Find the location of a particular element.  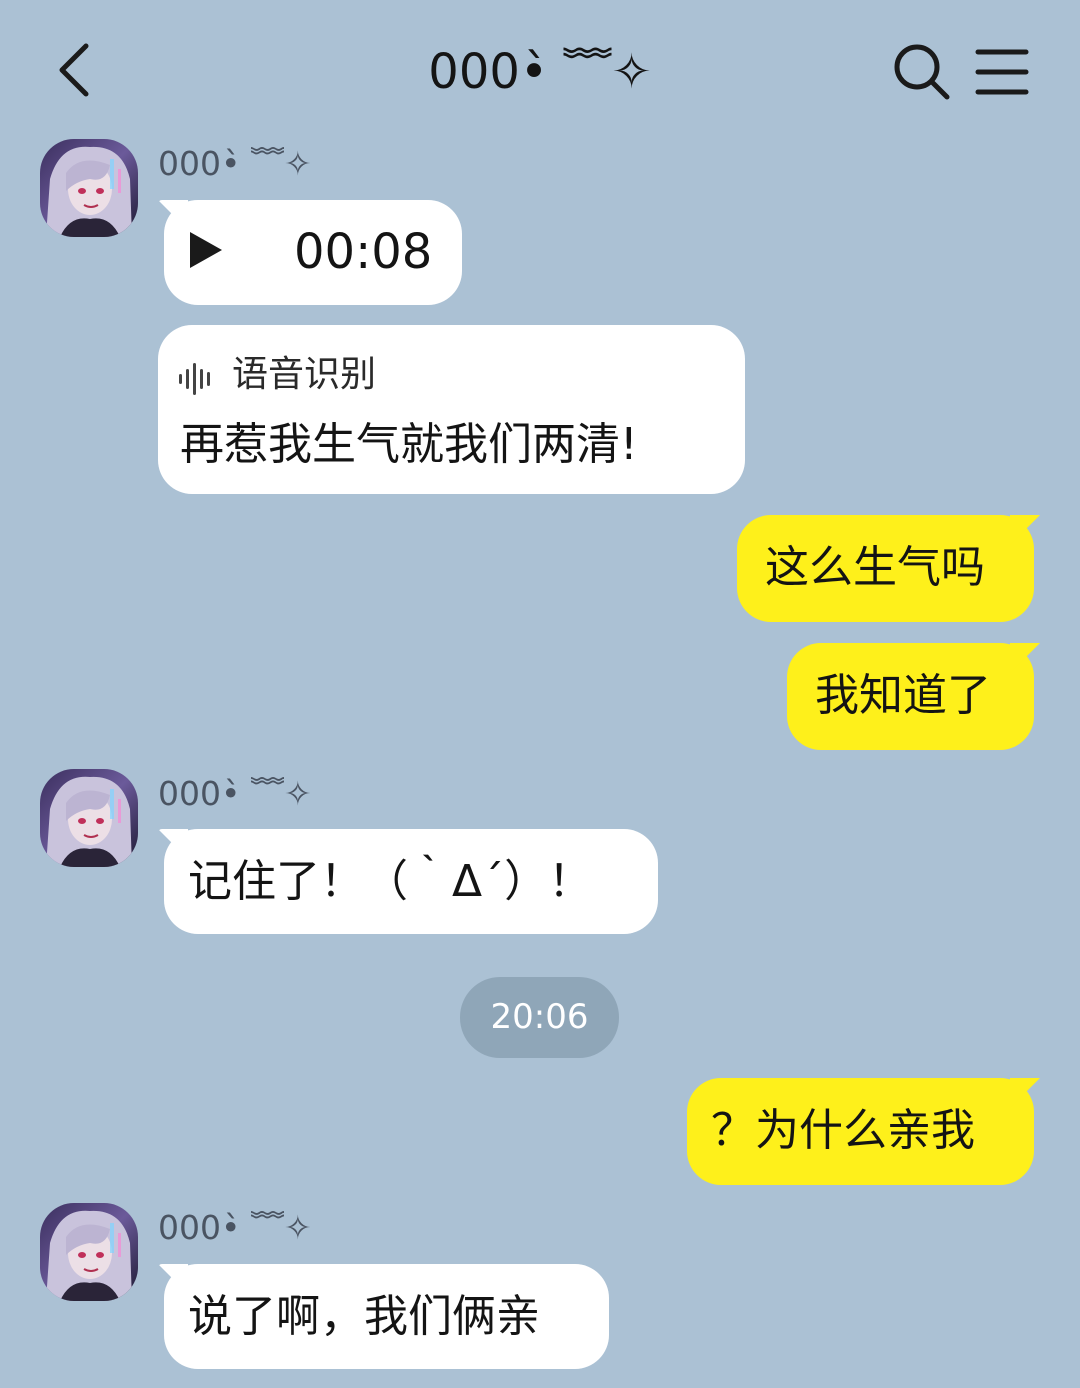

menu-icon is located at coordinates (1002, 72).